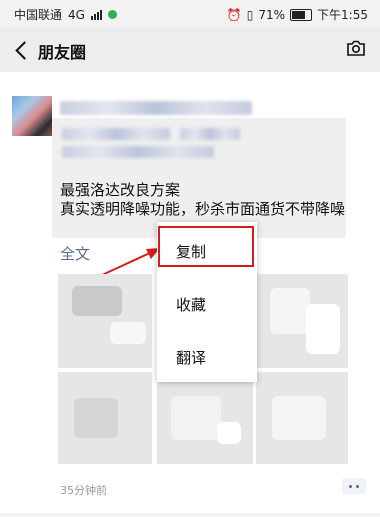 The width and height of the screenshot is (380, 517). I want to click on alarm-icon: ⏰, so click(234, 14).